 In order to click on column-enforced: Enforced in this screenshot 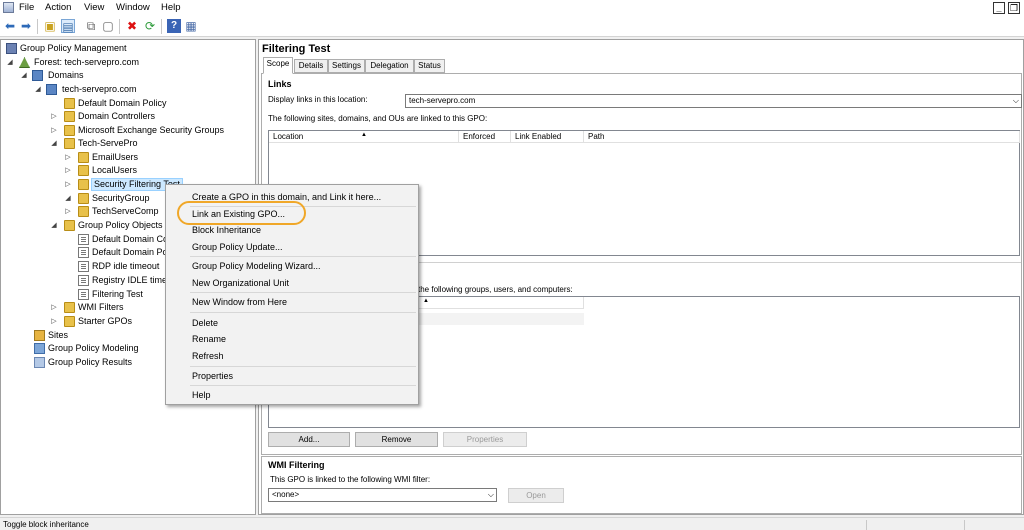, I will do `click(485, 137)`.